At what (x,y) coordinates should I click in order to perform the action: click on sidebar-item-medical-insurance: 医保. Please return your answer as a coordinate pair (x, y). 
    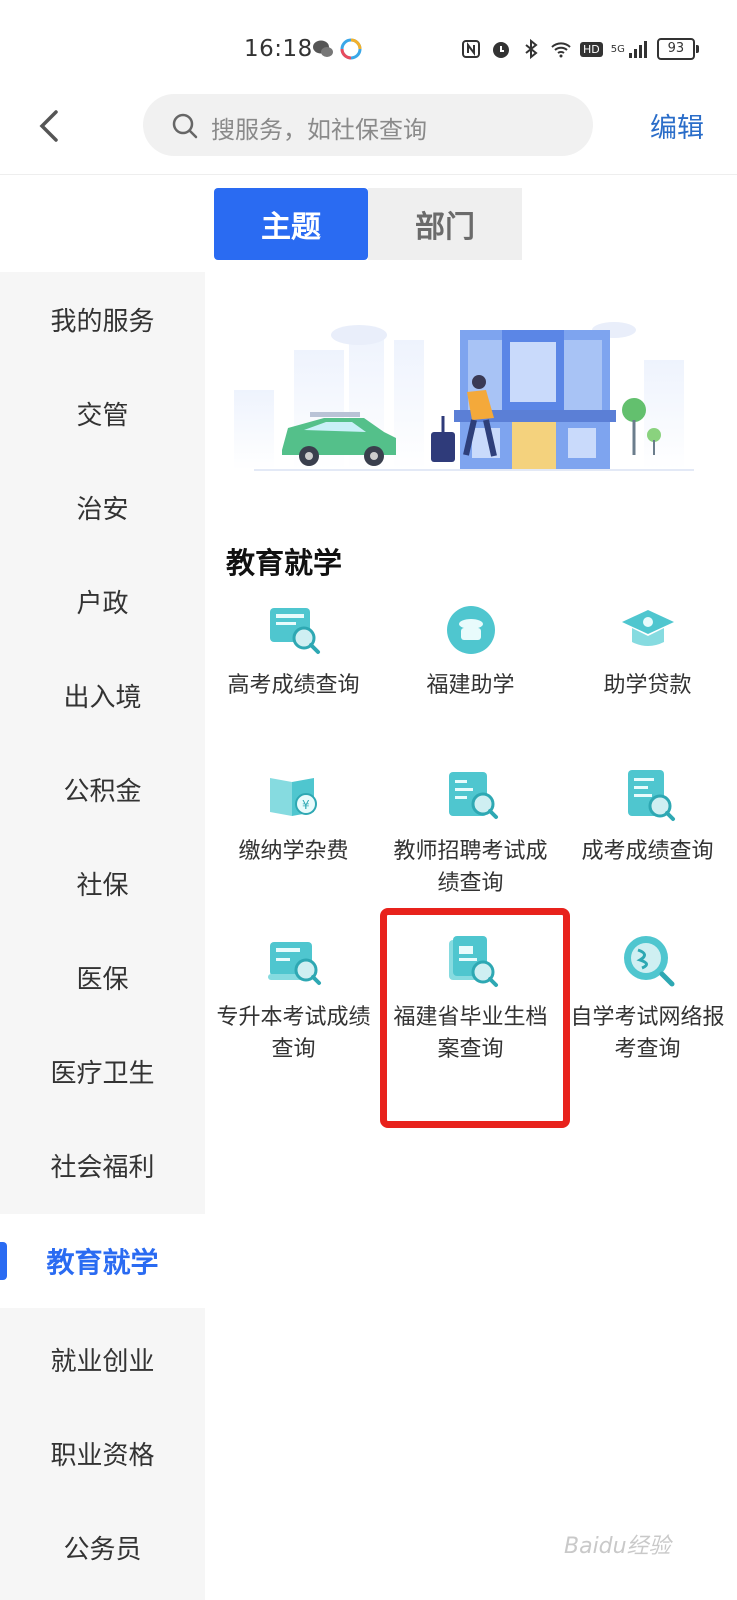
    Looking at the image, I should click on (102, 977).